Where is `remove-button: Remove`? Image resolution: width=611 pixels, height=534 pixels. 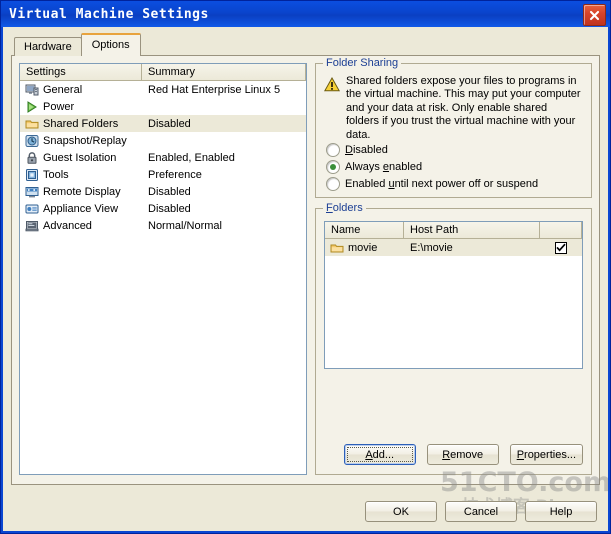 remove-button: Remove is located at coordinates (462, 454).